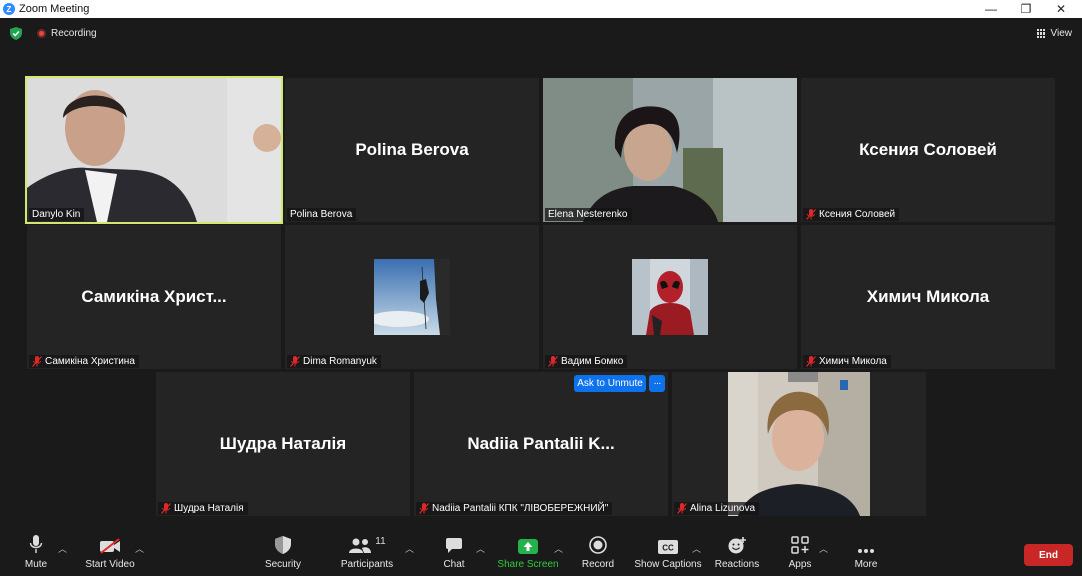 Image resolution: width=1082 pixels, height=576 pixels. I want to click on participant-name-tag: Dima Romanyuk, so click(334, 361).